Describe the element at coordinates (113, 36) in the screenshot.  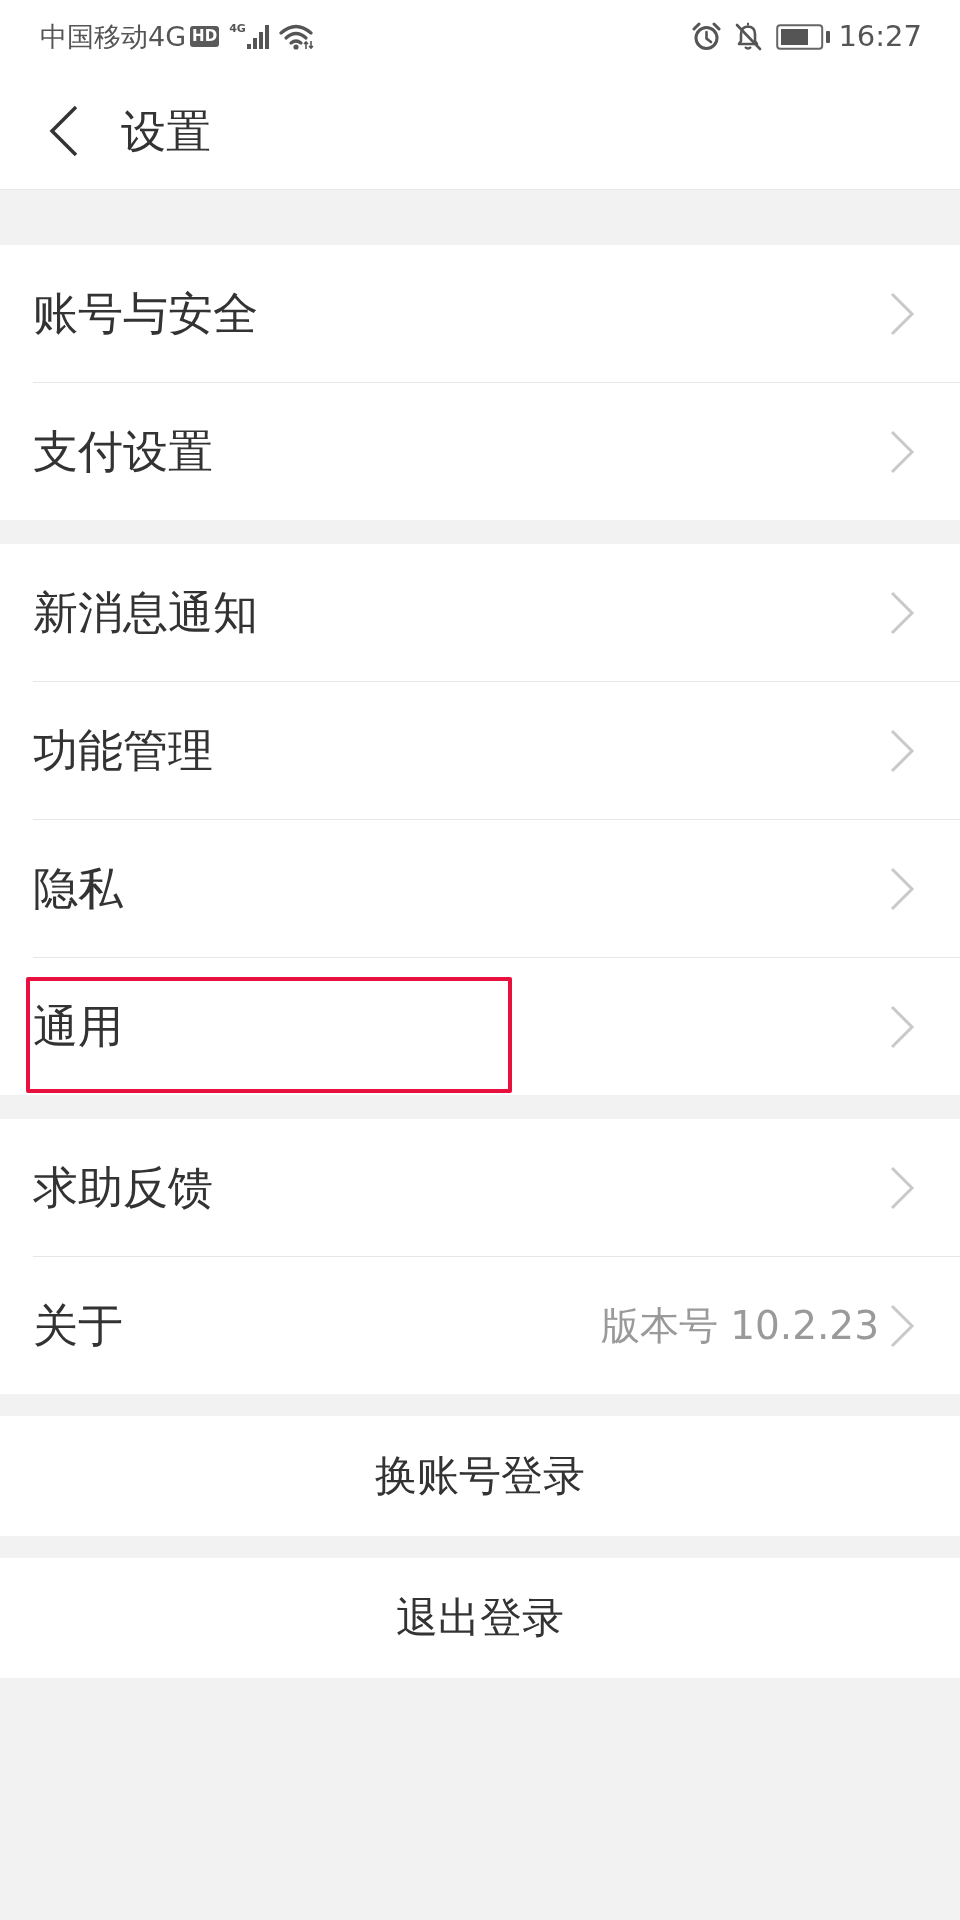
I see `carrier-name: 中国移动4G` at that location.